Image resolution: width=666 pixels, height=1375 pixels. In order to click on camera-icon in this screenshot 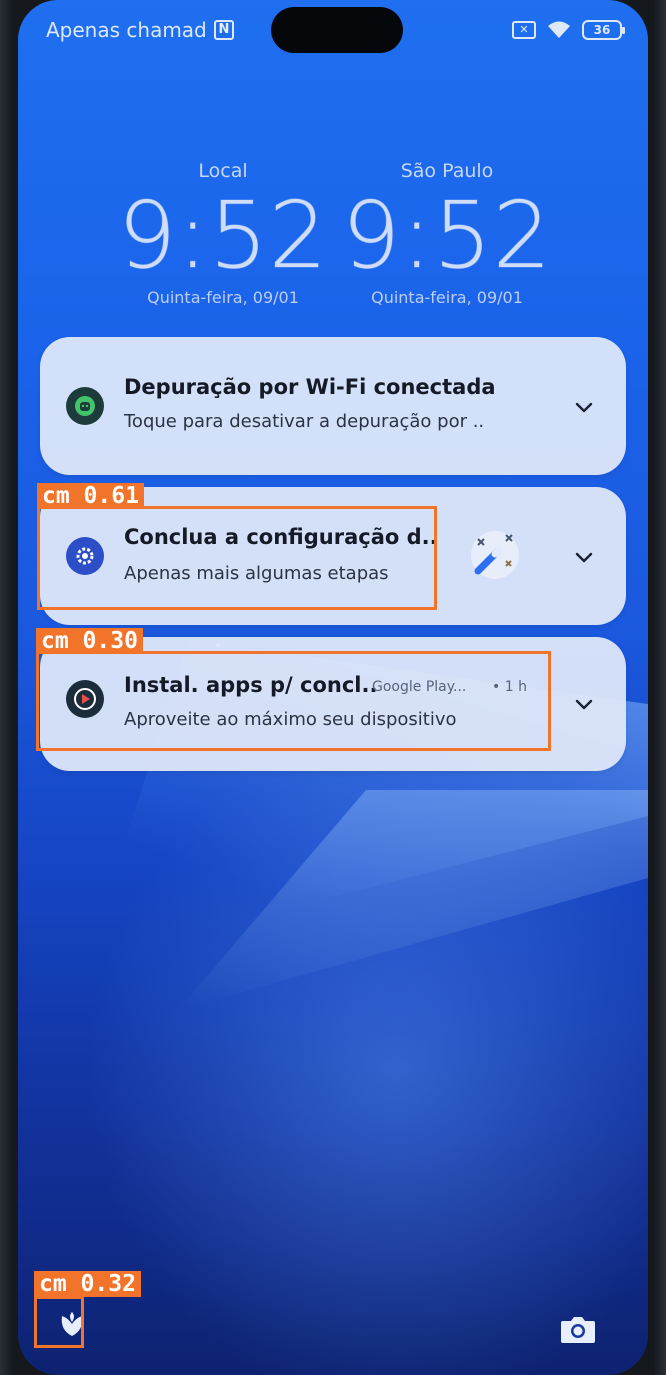, I will do `click(578, 1329)`.